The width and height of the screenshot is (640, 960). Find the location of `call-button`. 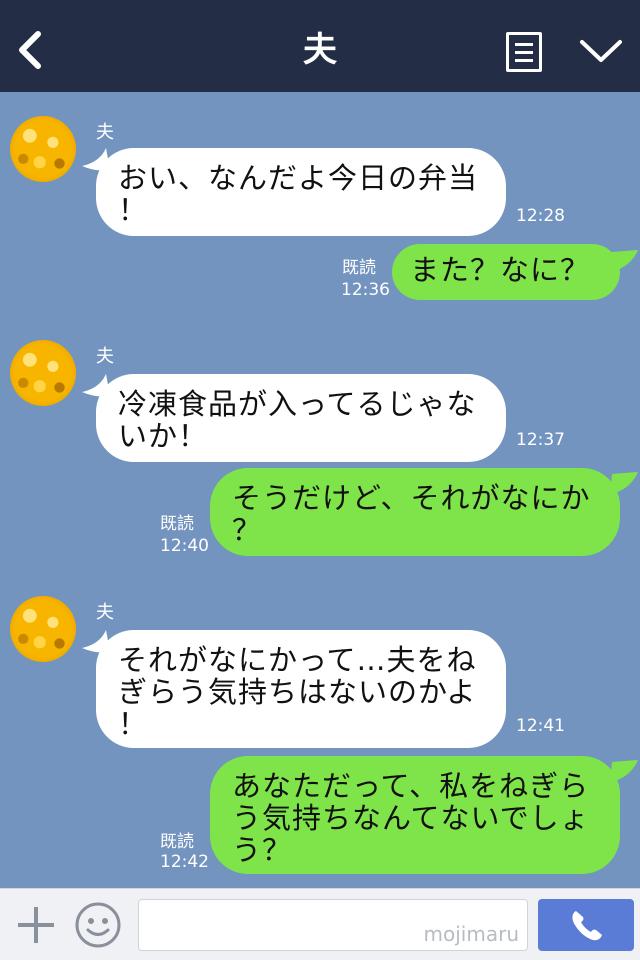

call-button is located at coordinates (586, 925).